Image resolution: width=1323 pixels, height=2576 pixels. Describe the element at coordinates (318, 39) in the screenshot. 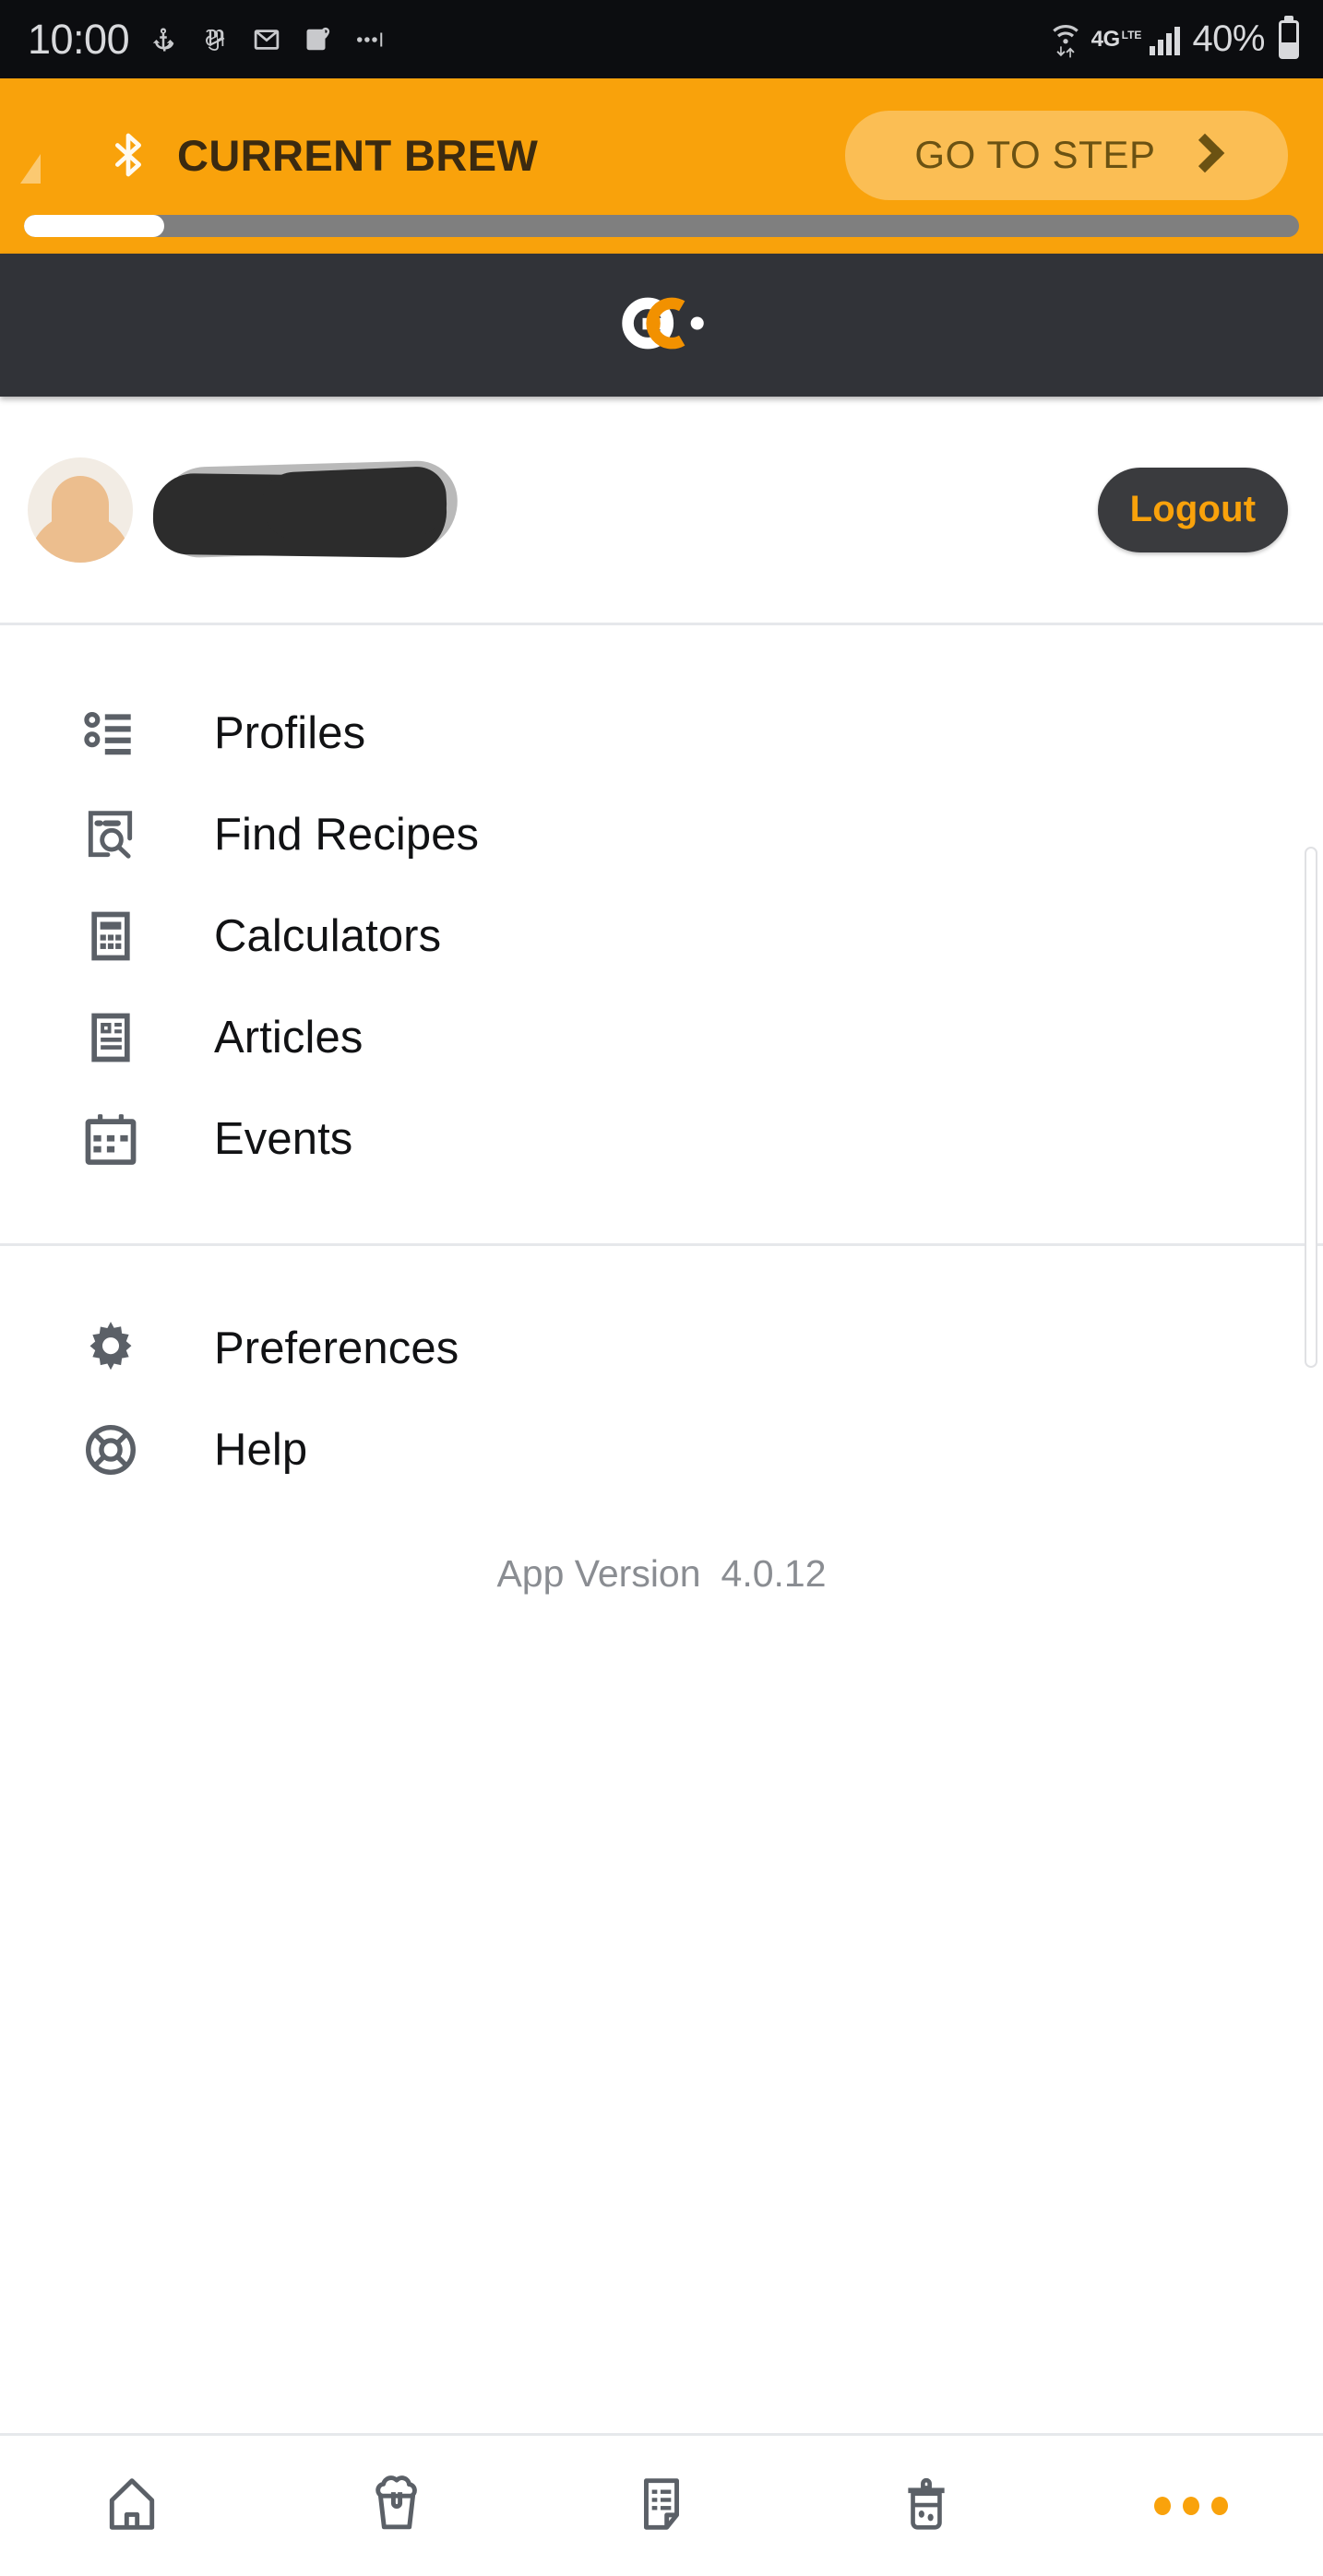

I see `google-maps-icon` at that location.